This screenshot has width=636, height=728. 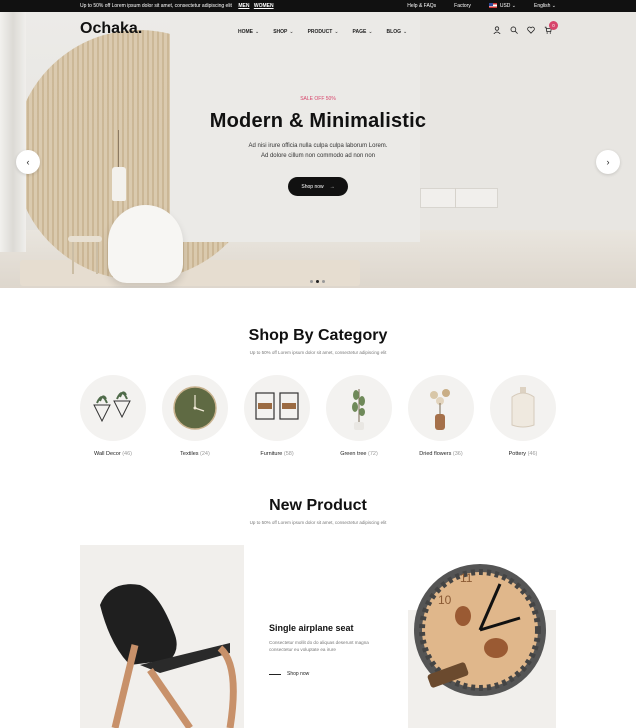 What do you see at coordinates (462, 6) in the screenshot?
I see `factory-link: Factory` at bounding box center [462, 6].